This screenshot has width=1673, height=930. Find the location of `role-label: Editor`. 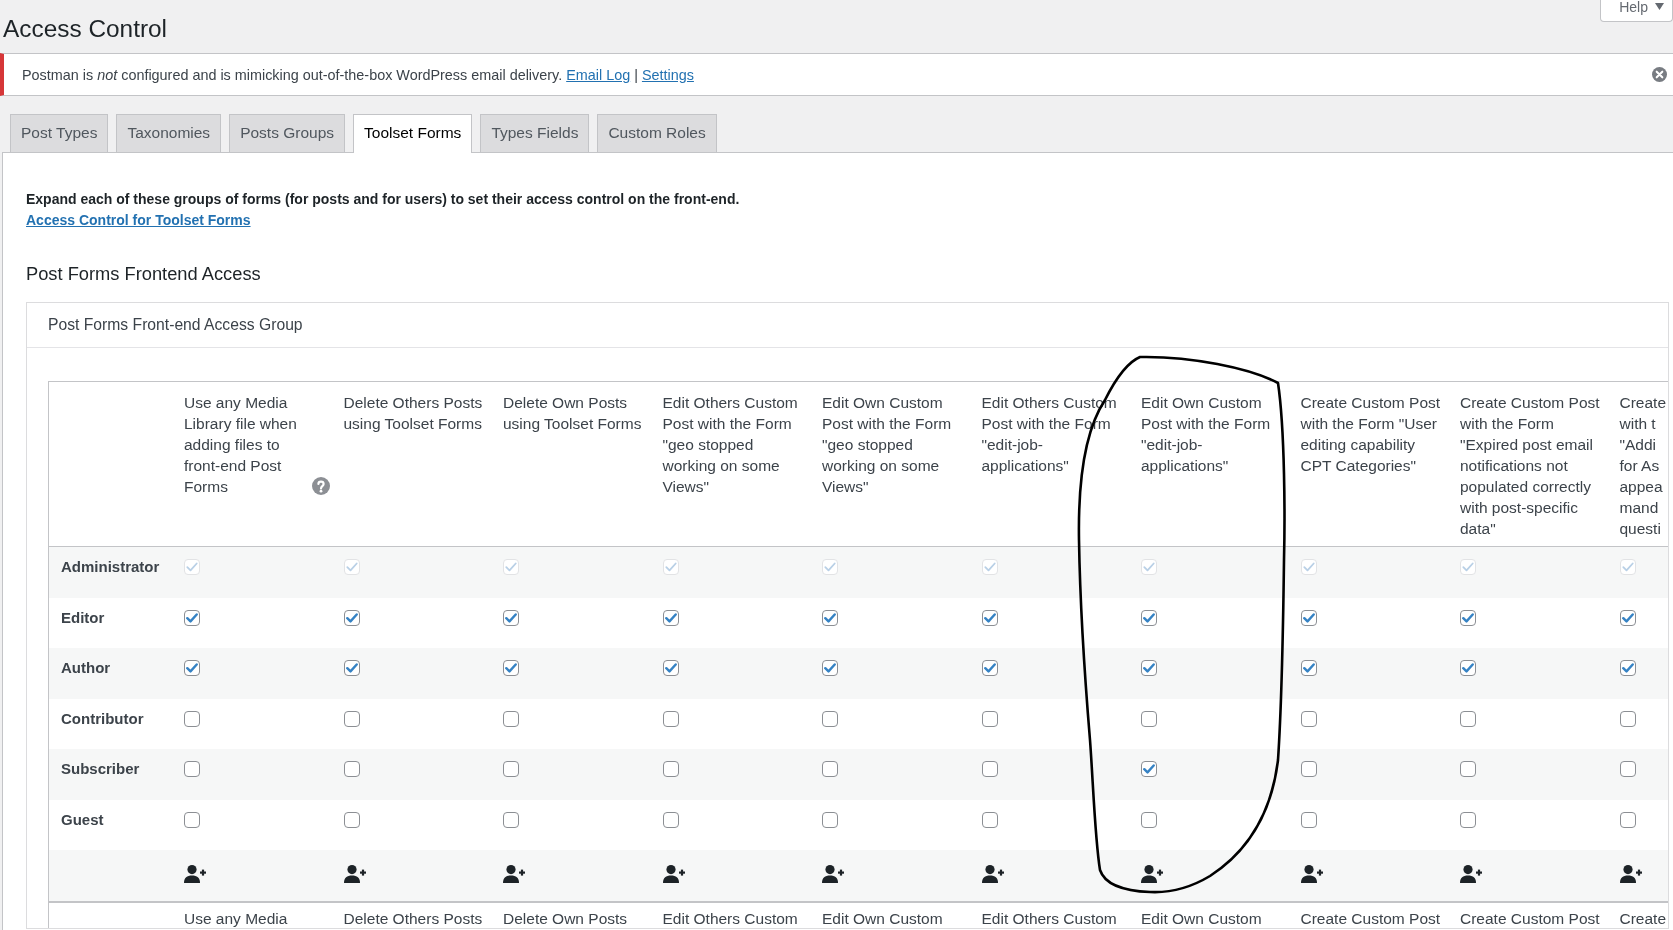

role-label: Editor is located at coordinates (83, 617).